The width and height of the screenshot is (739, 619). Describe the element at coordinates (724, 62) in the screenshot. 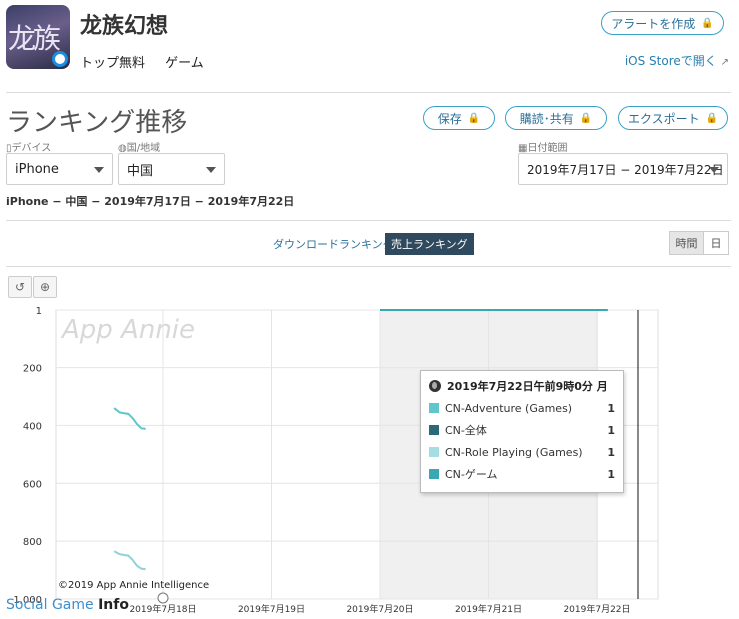

I see `external-link-icon: ↗` at that location.